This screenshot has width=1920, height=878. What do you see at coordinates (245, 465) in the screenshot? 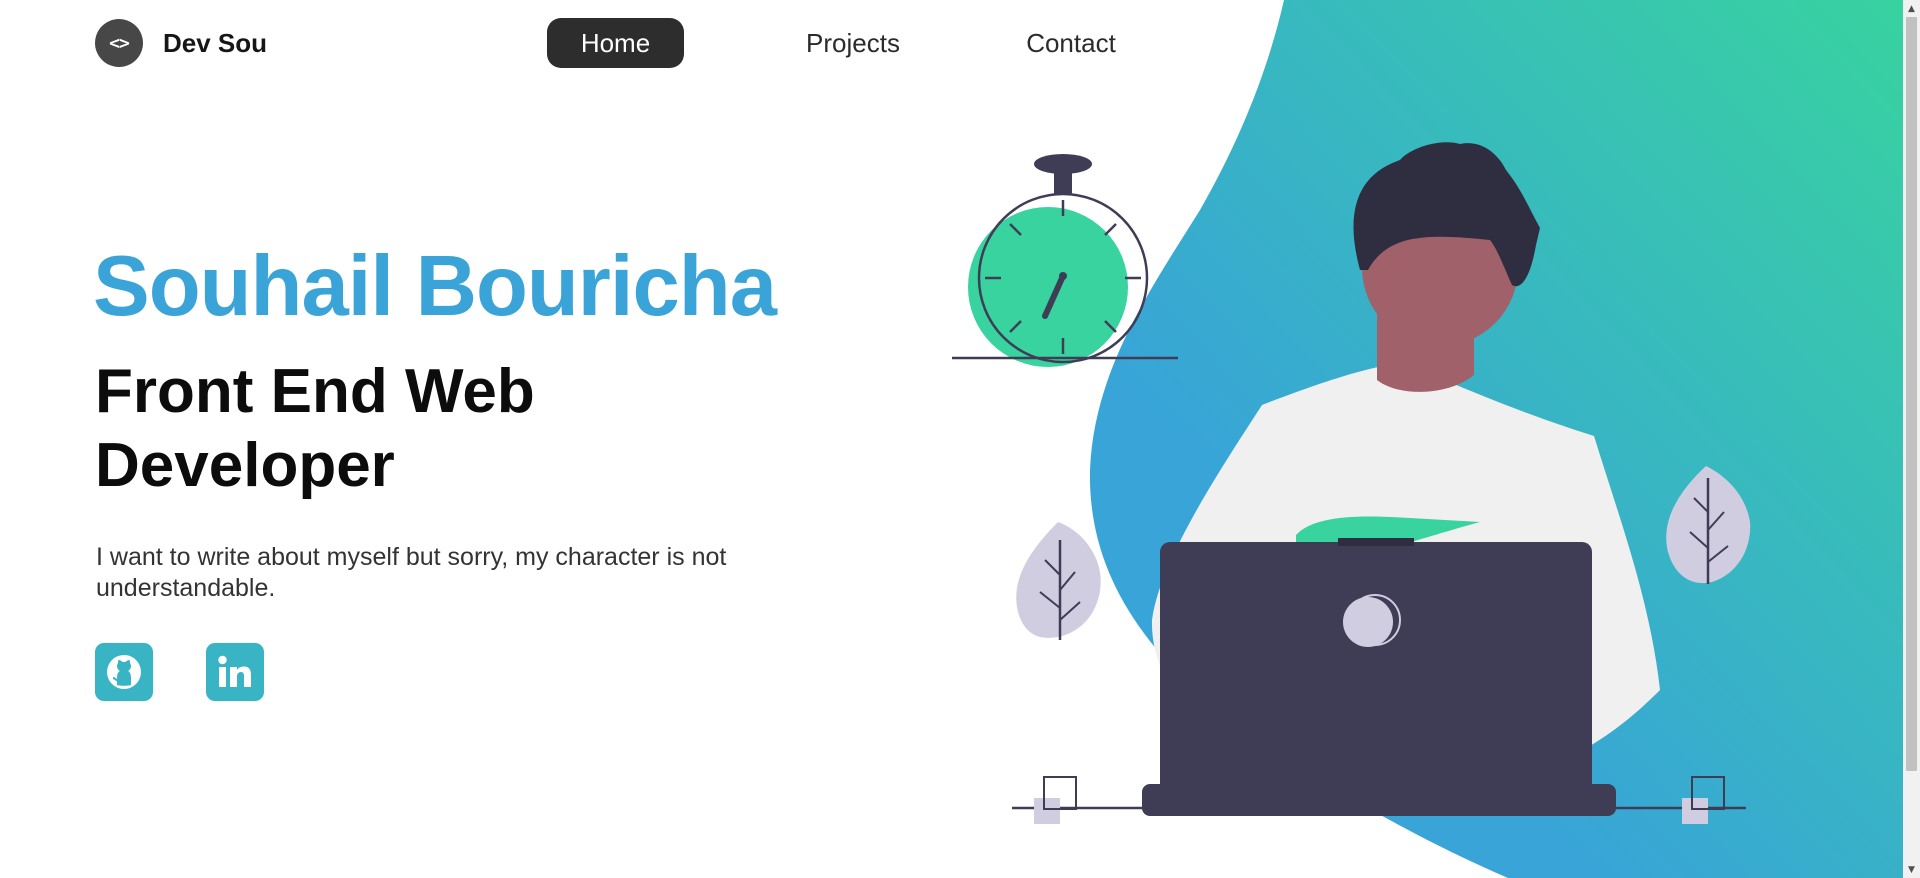
I see `hero-role-line2: Developer` at bounding box center [245, 465].